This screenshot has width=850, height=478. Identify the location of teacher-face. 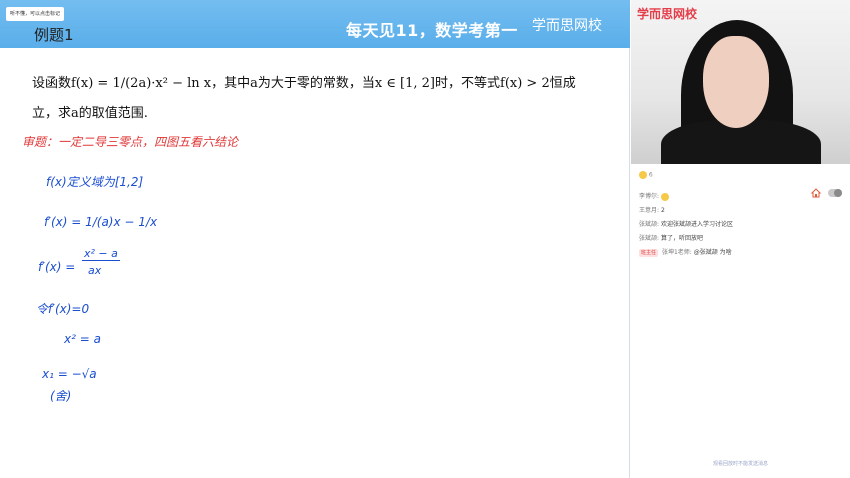
(736, 82).